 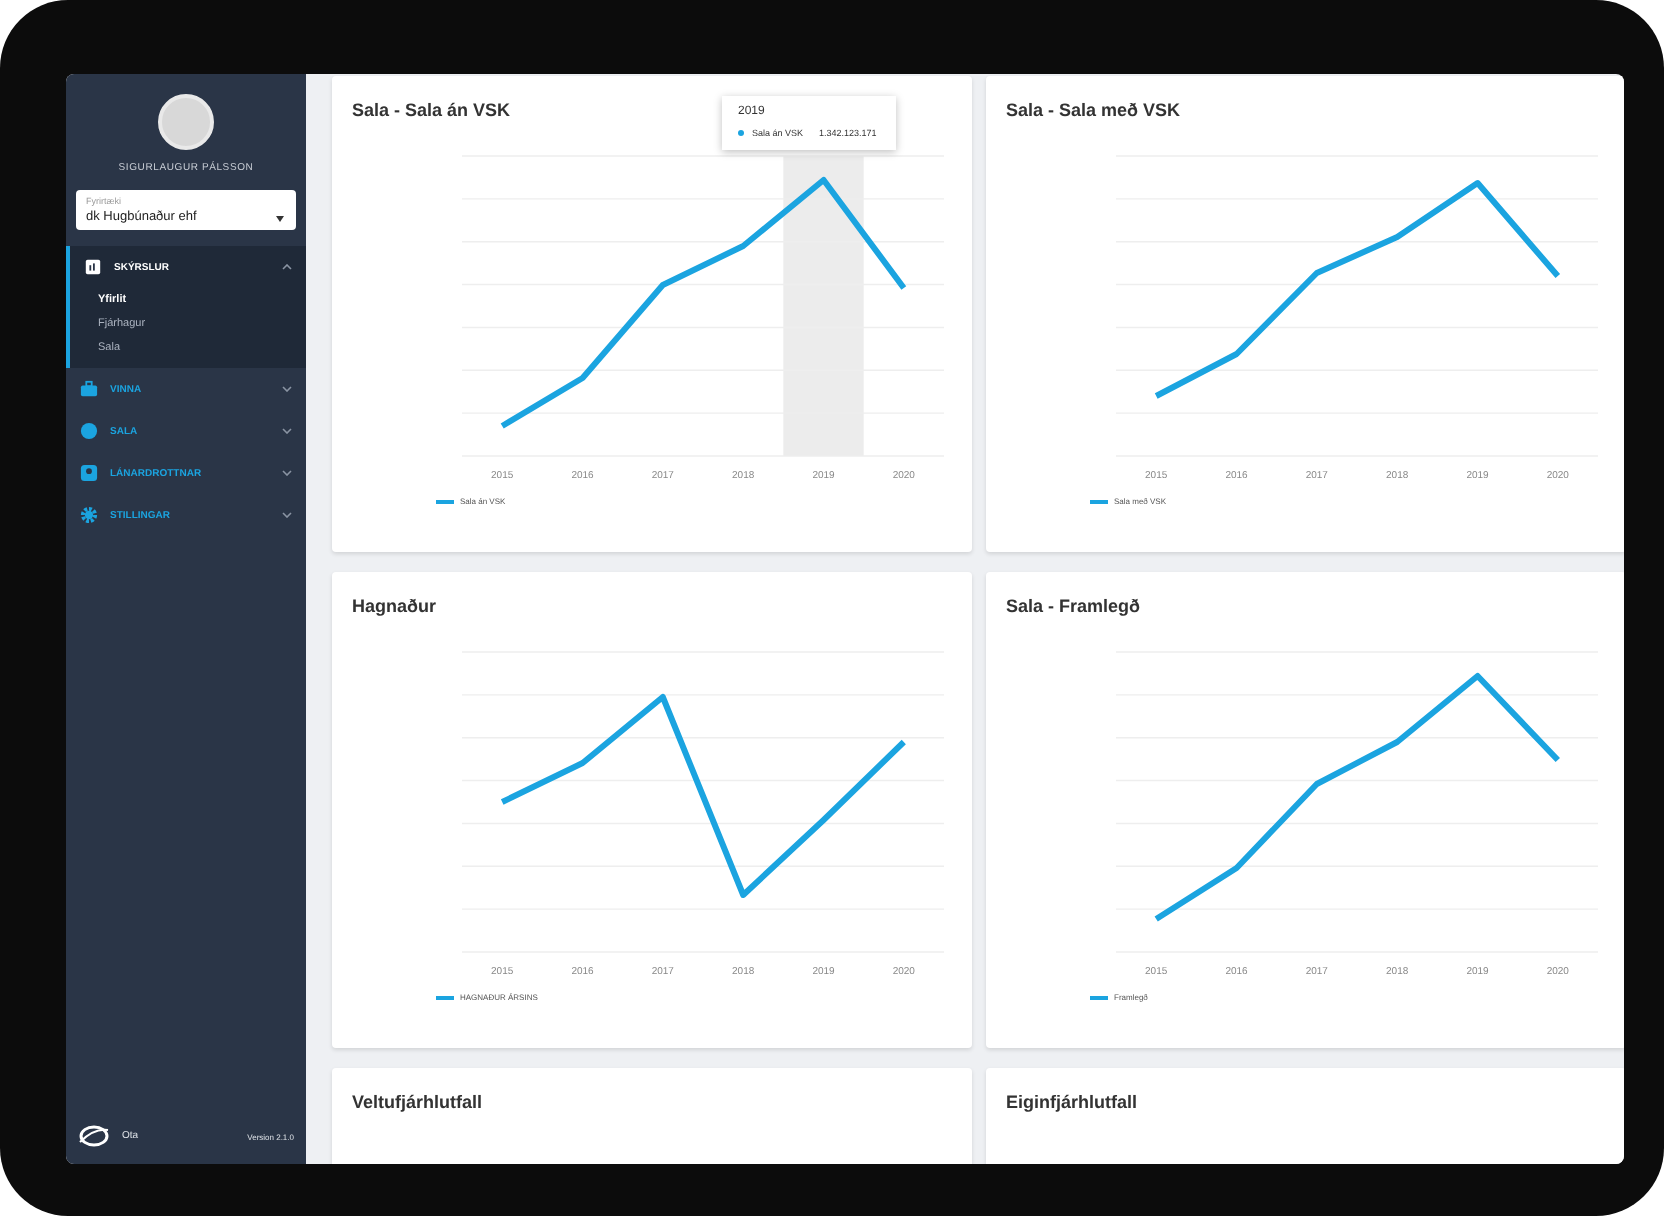 I want to click on caret-icon, so click(x=280, y=219).